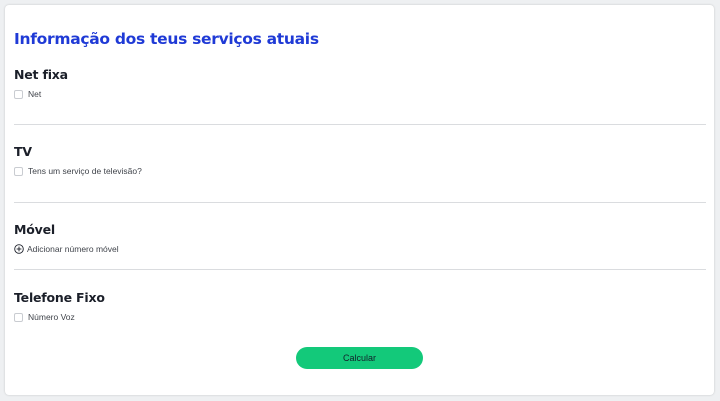  Describe the element at coordinates (41, 74) in the screenshot. I see `section-title-net-fixa: Net fixa` at that location.